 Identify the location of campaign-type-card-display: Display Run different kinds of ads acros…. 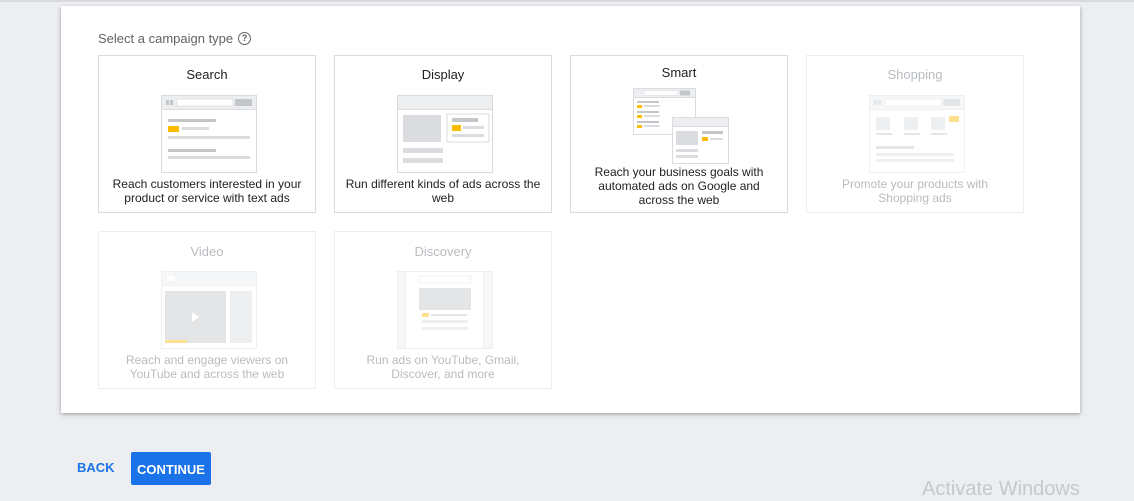
(443, 134).